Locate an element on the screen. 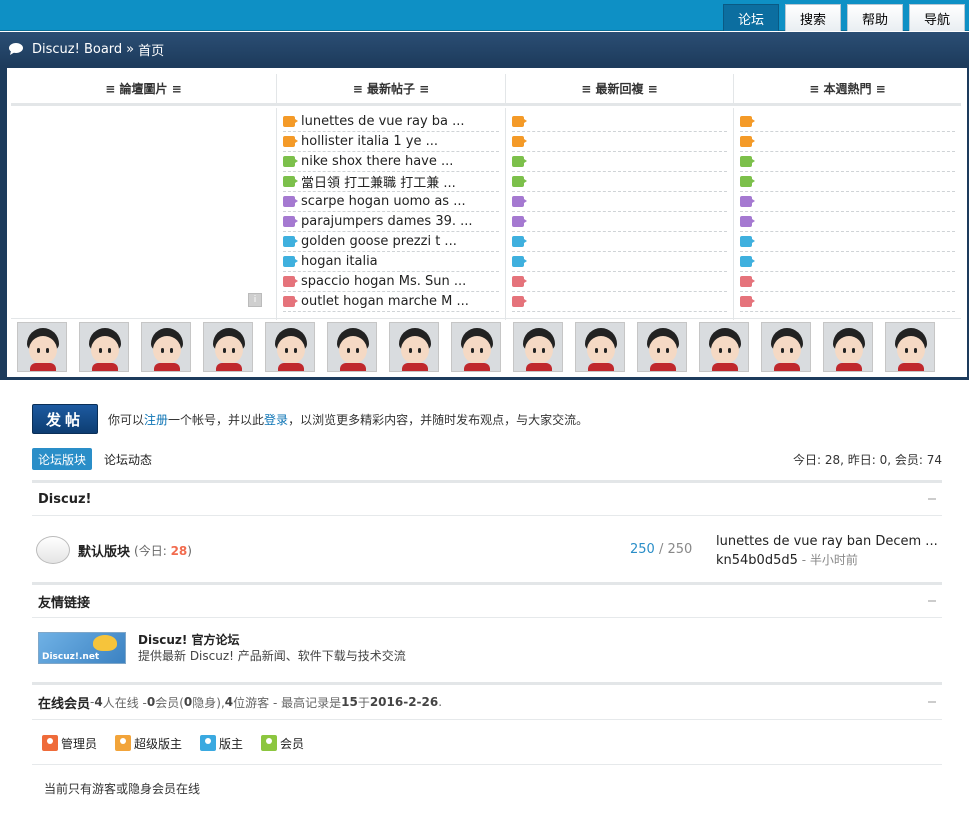 The width and height of the screenshot is (969, 820). chat-bubble-icon is located at coordinates (16, 49).